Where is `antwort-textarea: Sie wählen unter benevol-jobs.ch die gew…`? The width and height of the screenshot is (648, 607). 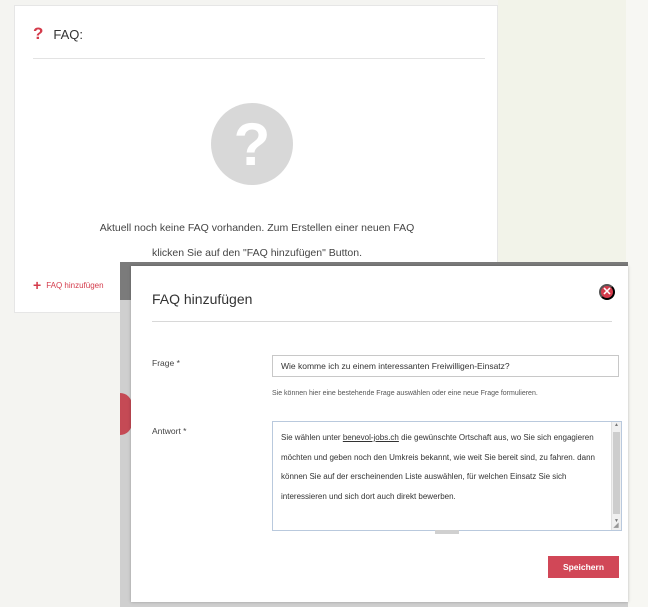
antwort-textarea: Sie wählen unter benevol-jobs.ch die gew… is located at coordinates (447, 477).